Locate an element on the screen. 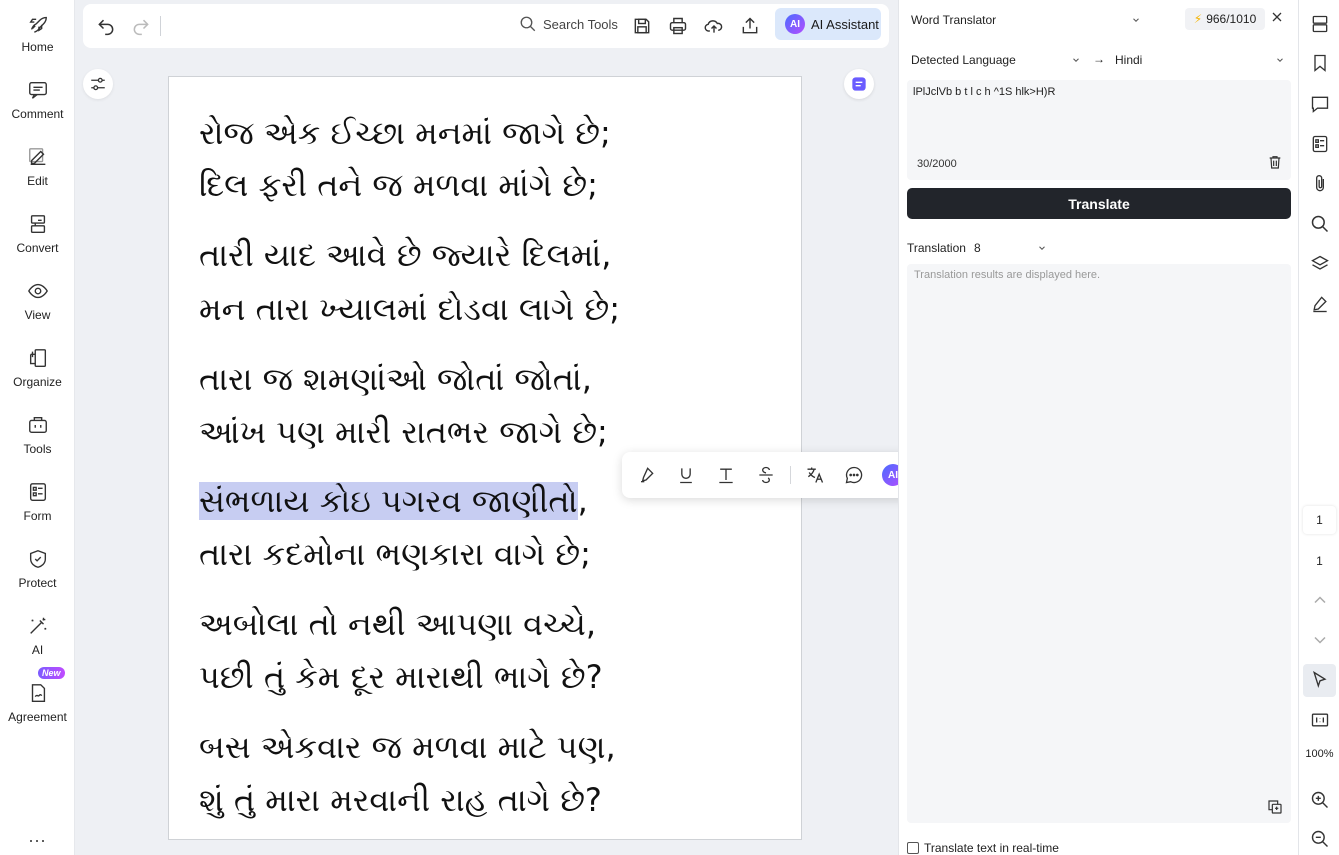 This screenshot has width=1339, height=855. sidebar-item-ai: AI is located at coordinates (37, 641).